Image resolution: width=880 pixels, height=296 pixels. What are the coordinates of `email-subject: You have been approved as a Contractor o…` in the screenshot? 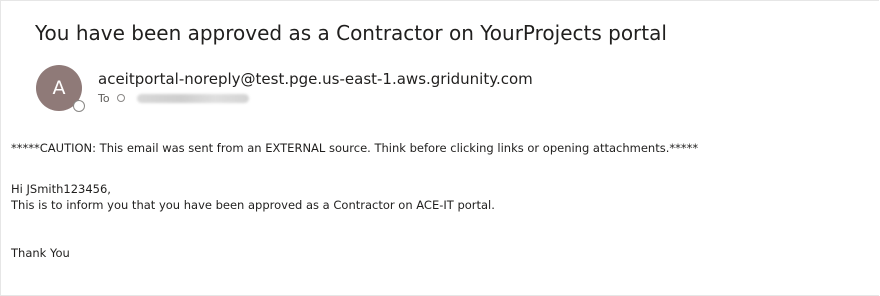 It's located at (351, 33).